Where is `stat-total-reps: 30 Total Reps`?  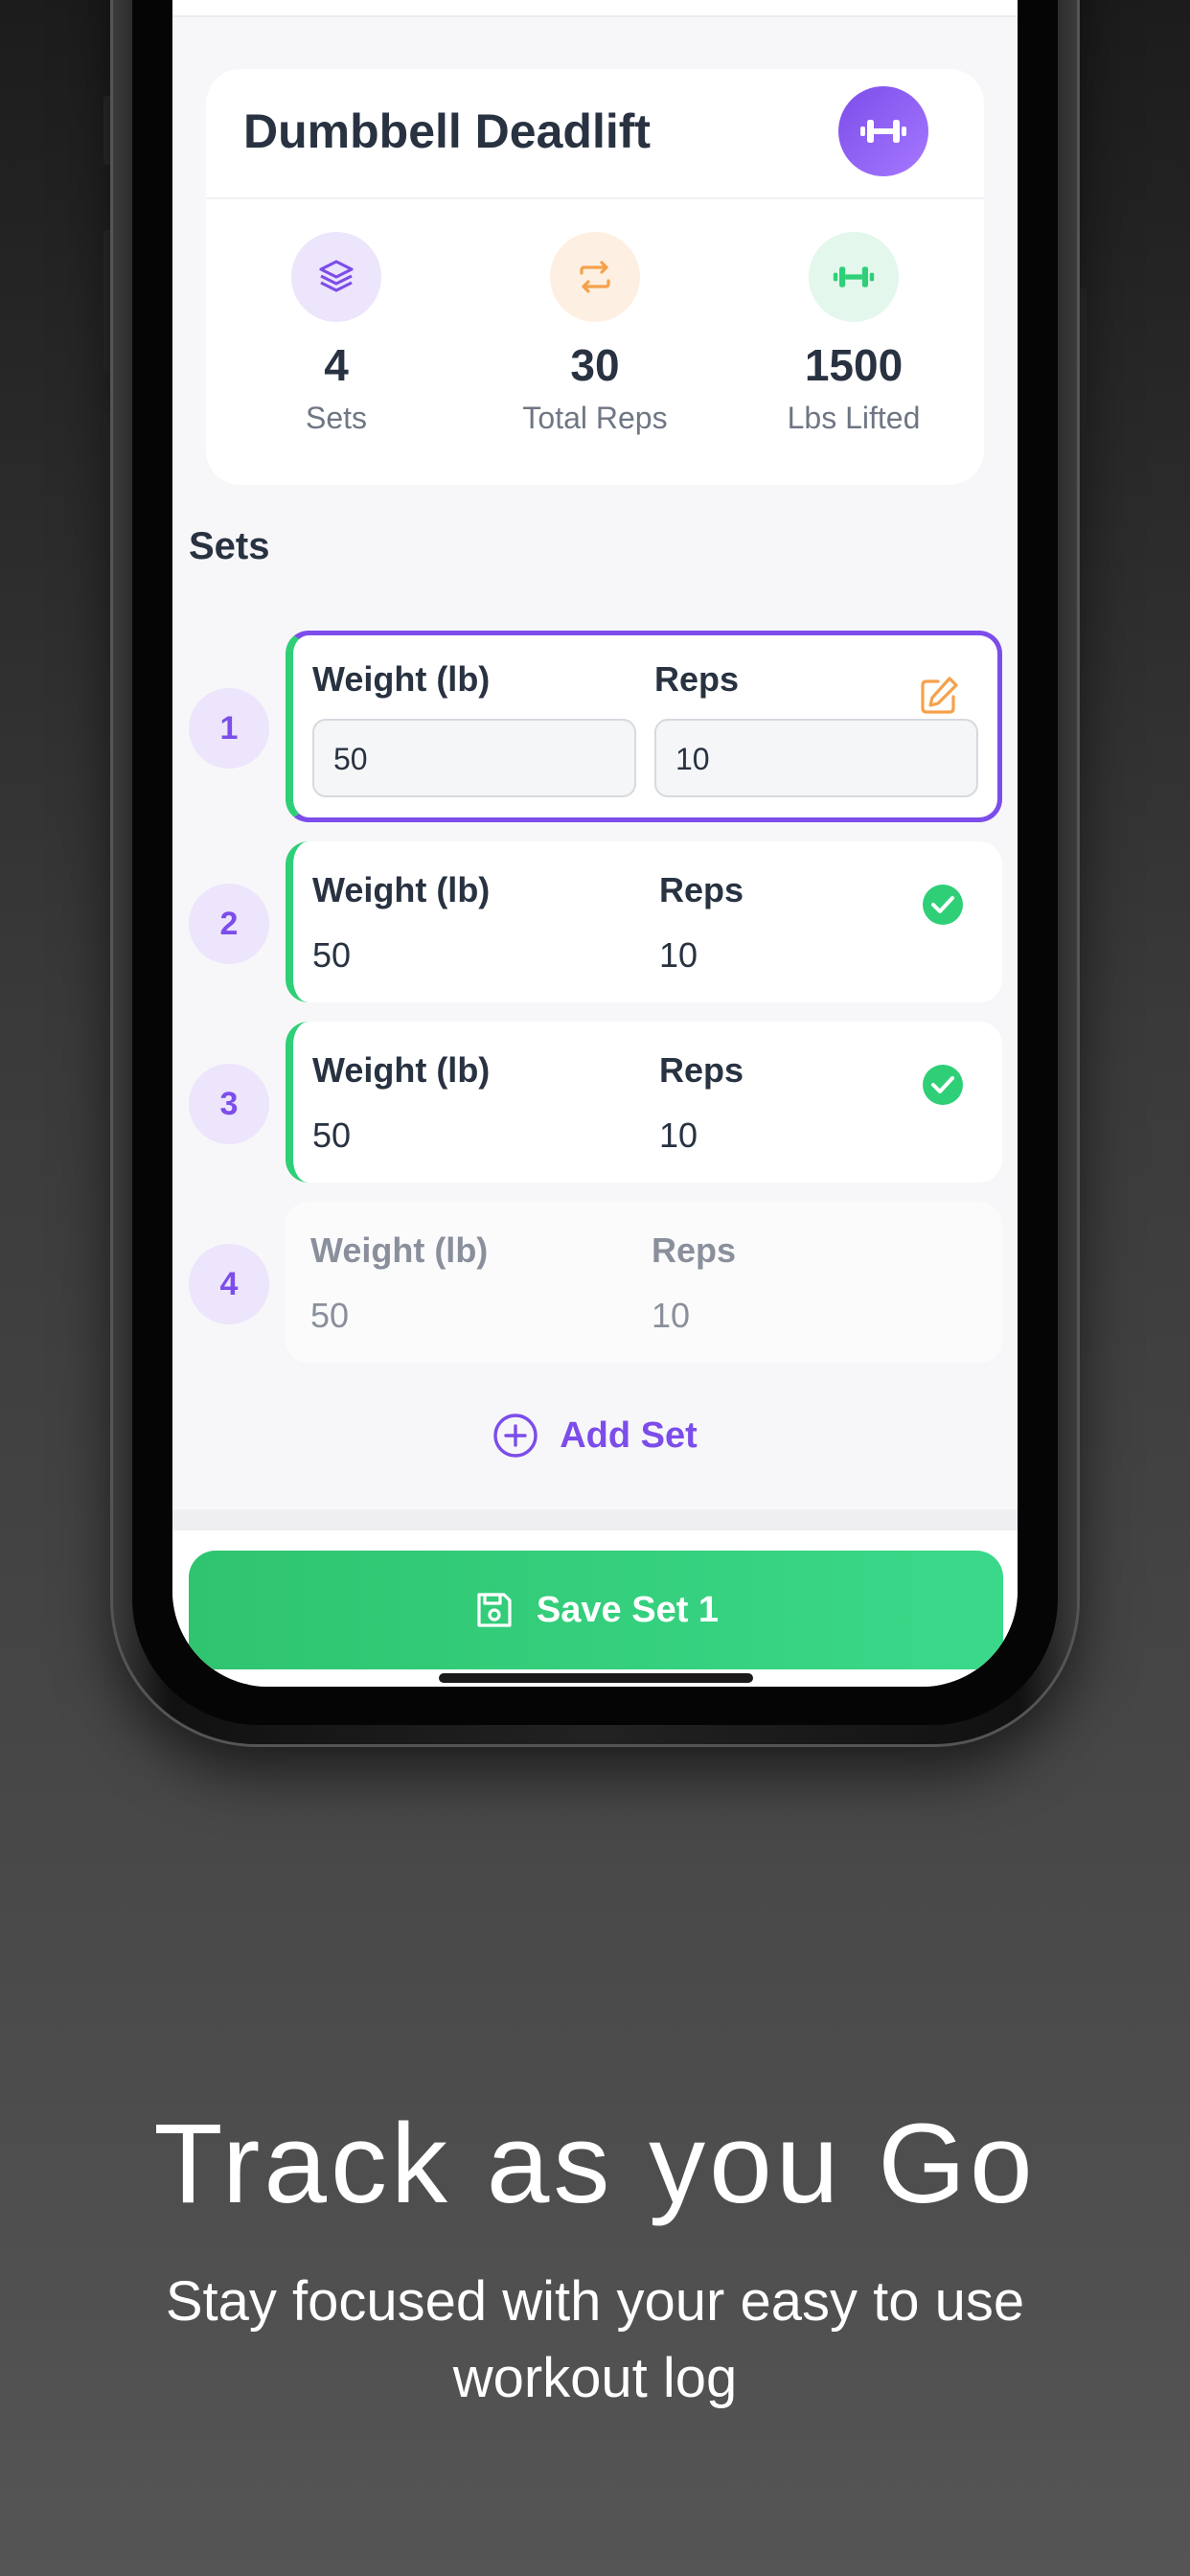
stat-total-reps: 30 Total Reps is located at coordinates (595, 334).